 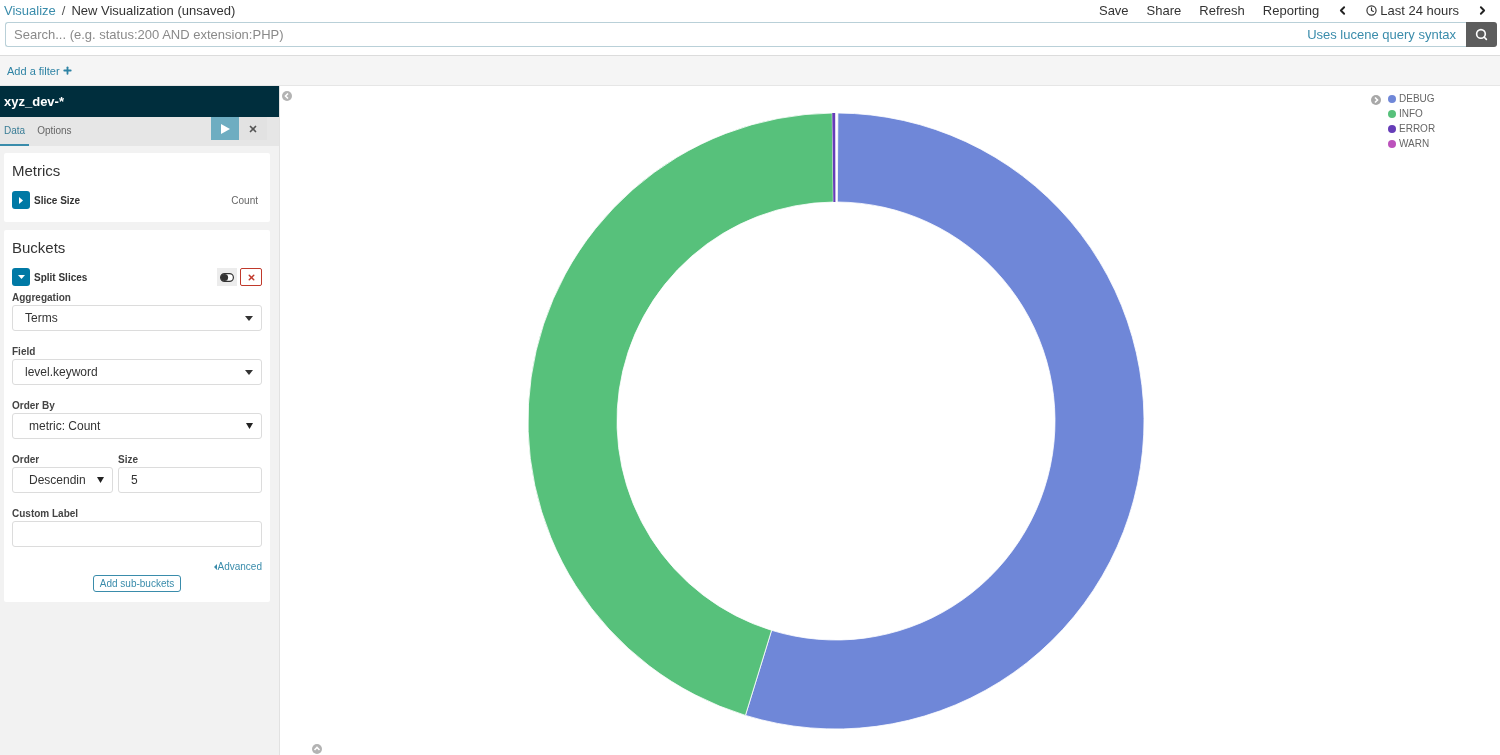 I want to click on input-field, so click(x=137, y=534).